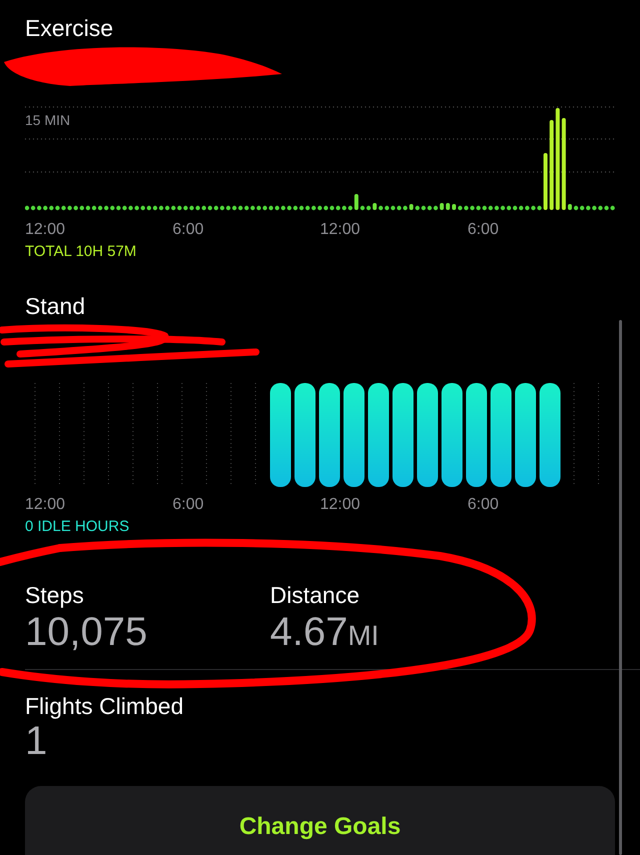  What do you see at coordinates (81, 252) in the screenshot?
I see `summary-text: TOTAL 10H 57M` at bounding box center [81, 252].